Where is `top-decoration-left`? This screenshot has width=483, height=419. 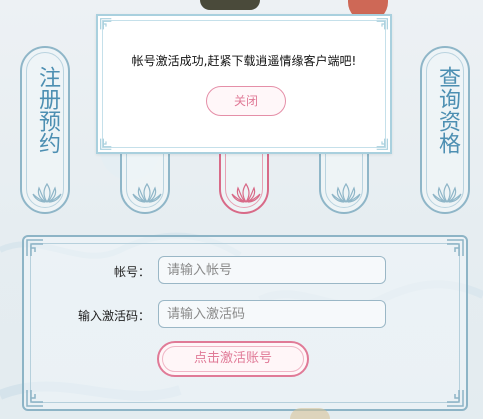
top-decoration-left is located at coordinates (230, 5).